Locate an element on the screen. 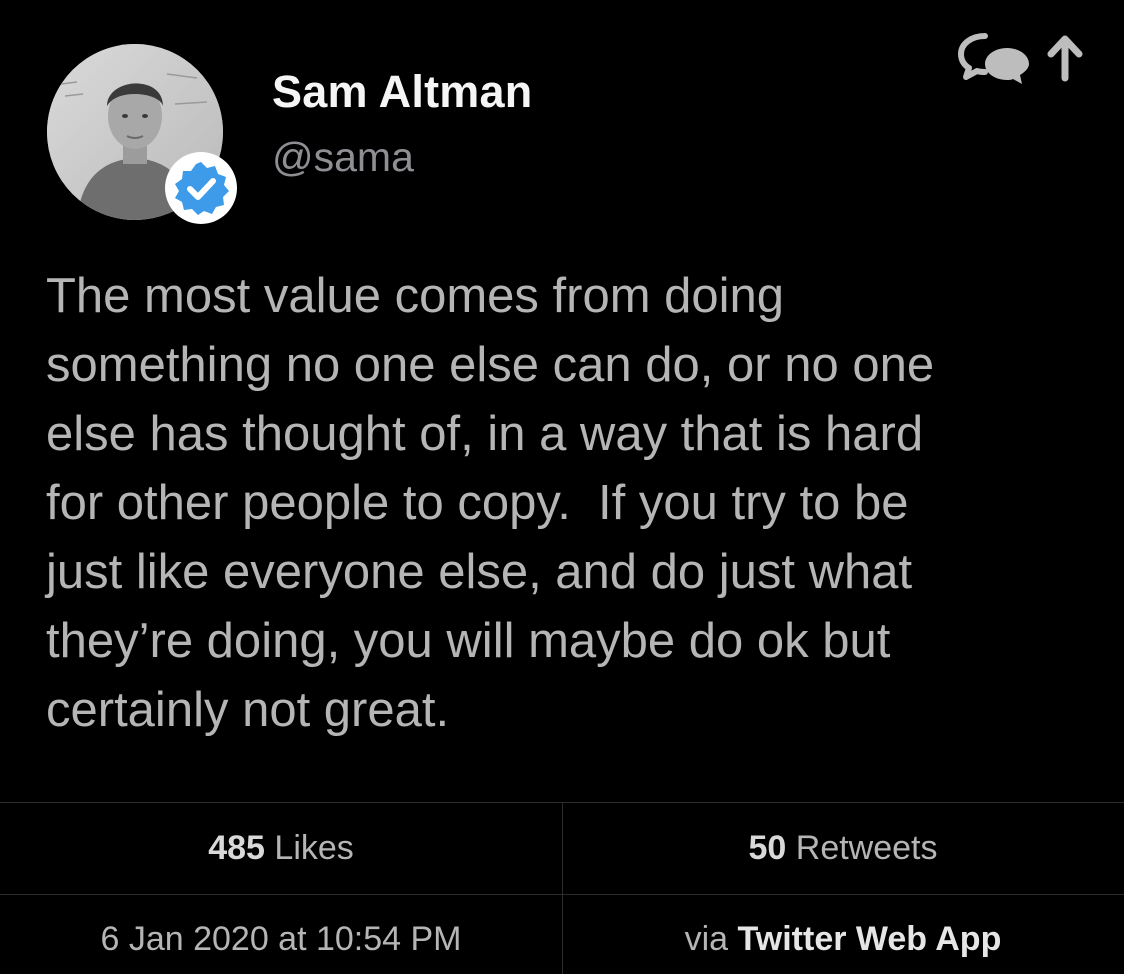 The width and height of the screenshot is (1124, 974). likes-count: 485 is located at coordinates (236, 848).